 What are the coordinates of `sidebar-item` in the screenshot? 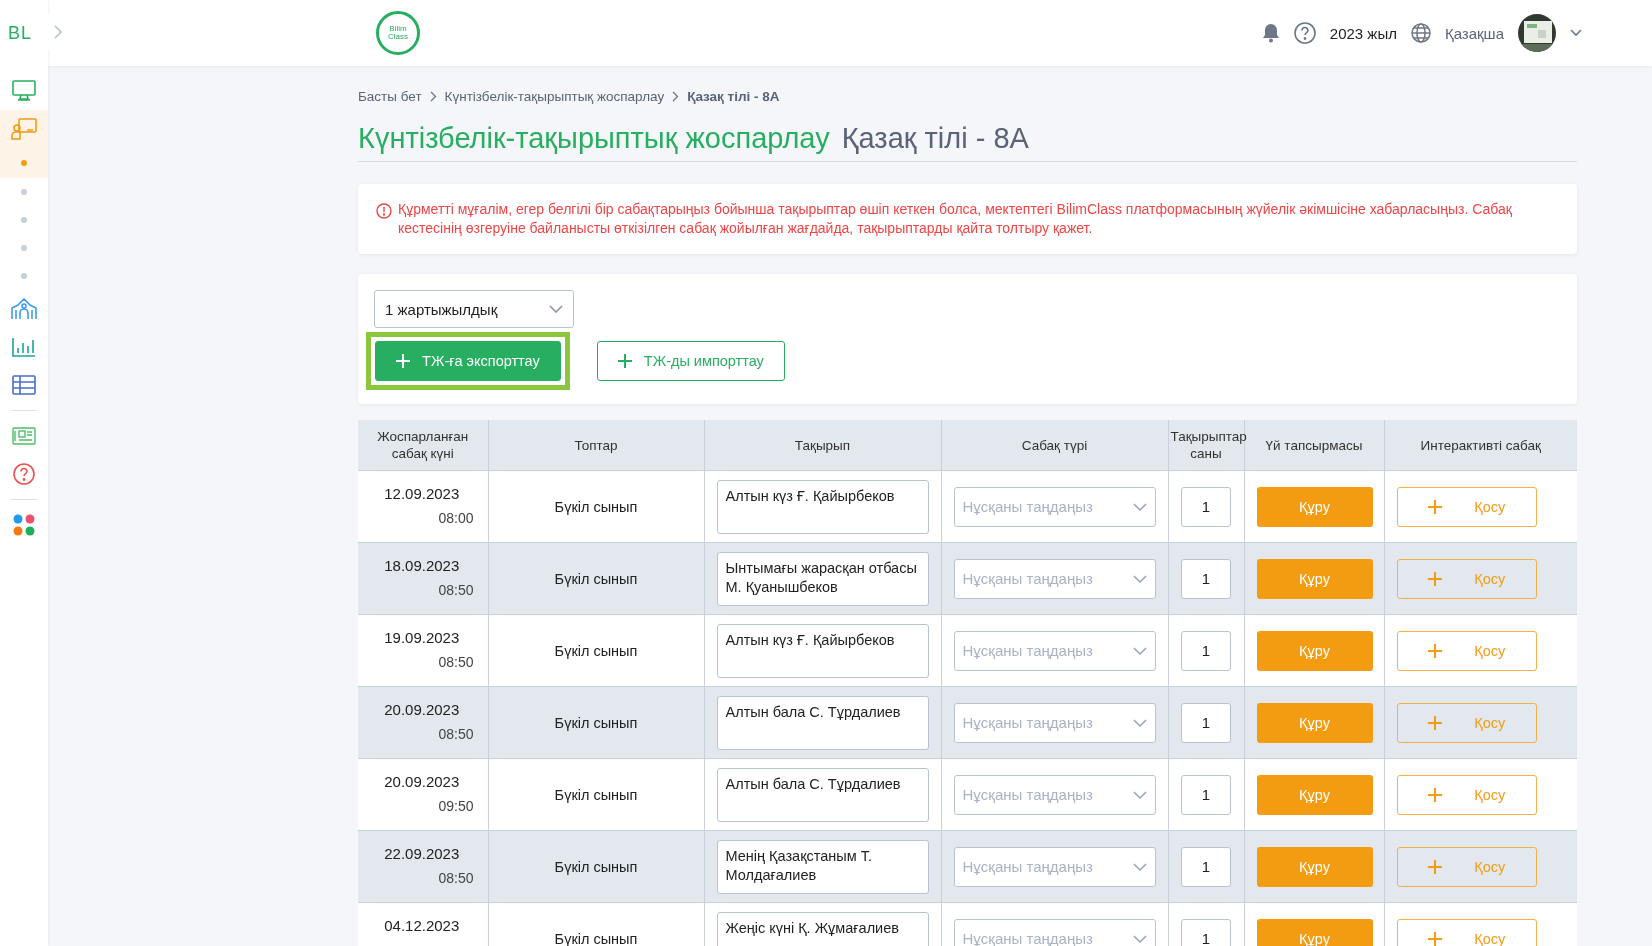 It's located at (24, 129).